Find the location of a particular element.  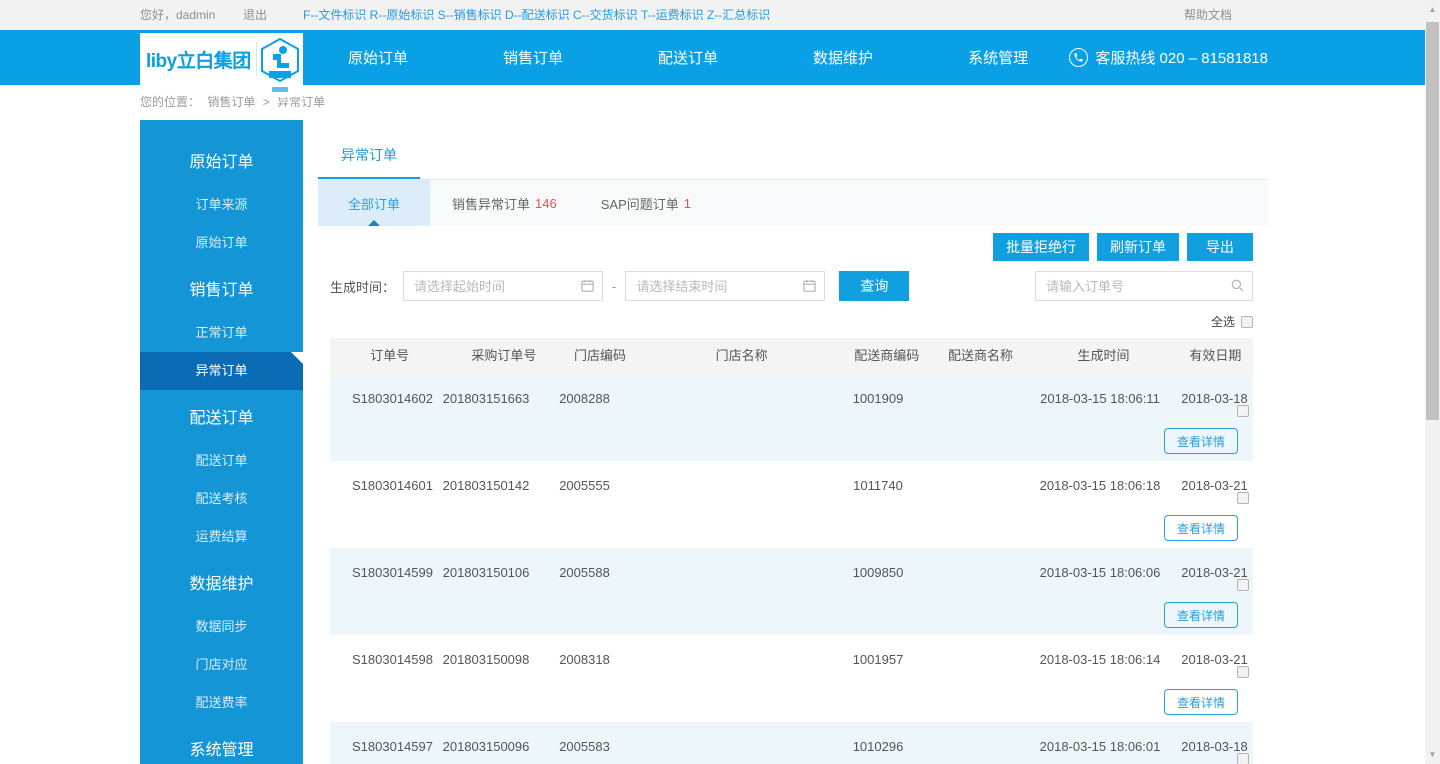

main-nav: 原始订单 销售订单 配送订单 数据维护 系统管理 is located at coordinates (688, 57).